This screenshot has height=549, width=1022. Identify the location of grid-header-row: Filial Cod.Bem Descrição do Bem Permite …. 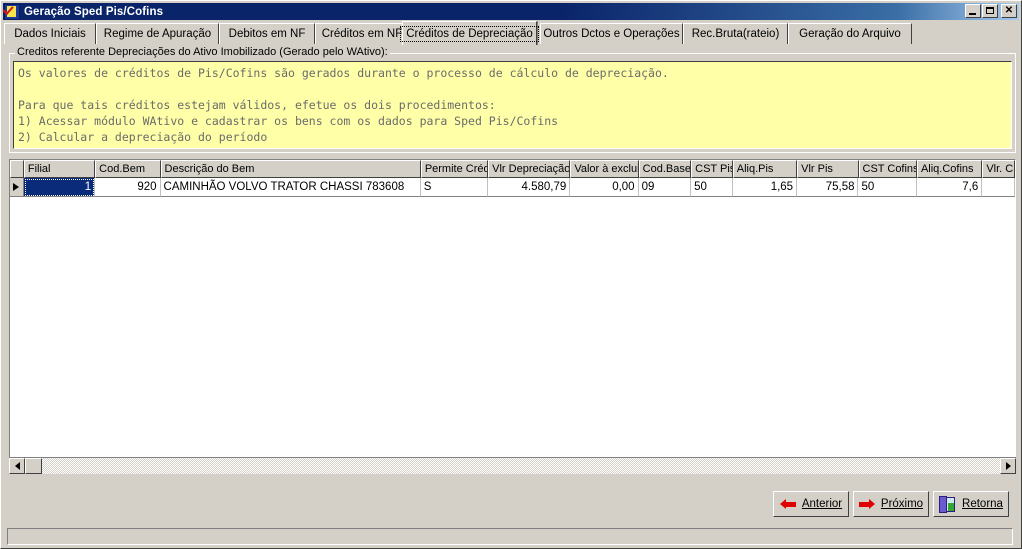
(512, 169).